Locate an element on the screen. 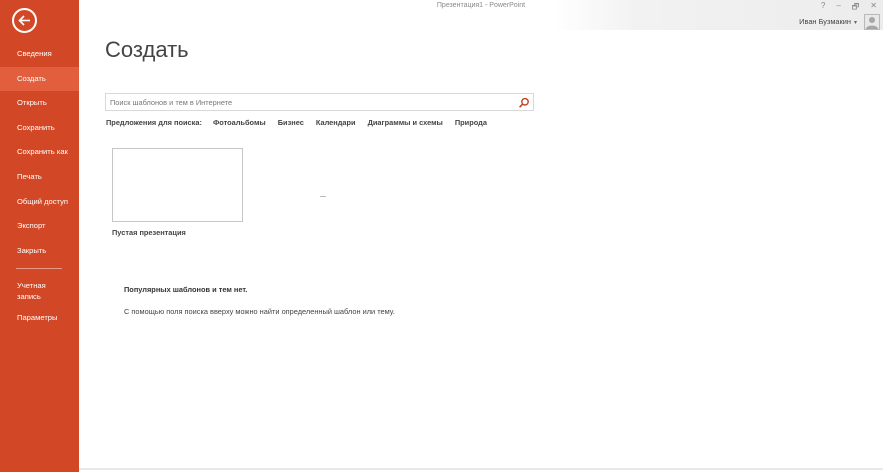 The width and height of the screenshot is (883, 472). template-search-box is located at coordinates (319, 102).